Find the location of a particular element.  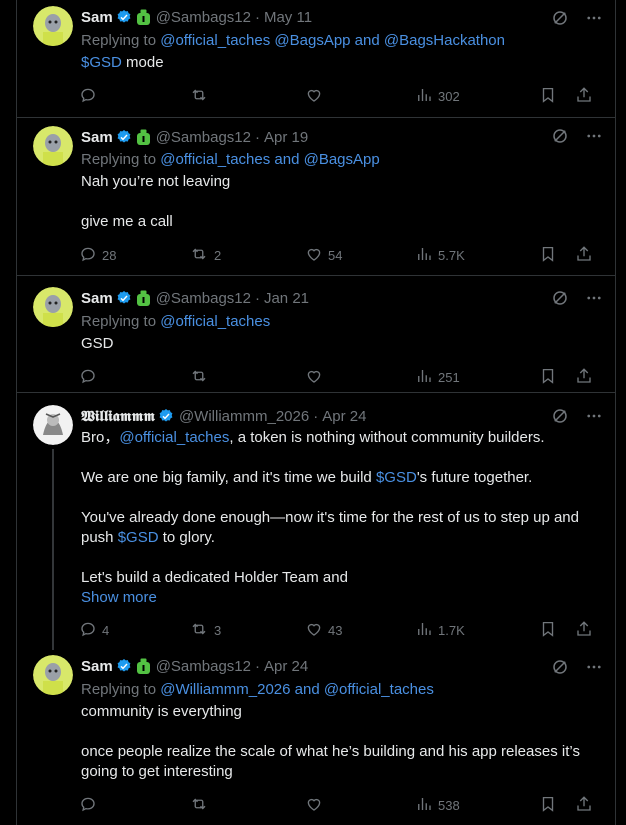

reply-button: 28 is located at coordinates (134, 255).